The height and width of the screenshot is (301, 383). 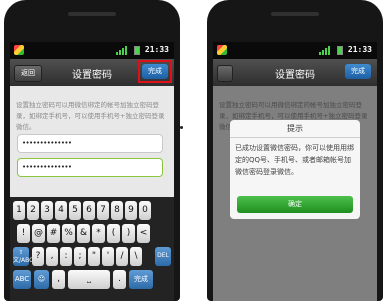 I want to click on key-punct: \, so click(x=136, y=256).